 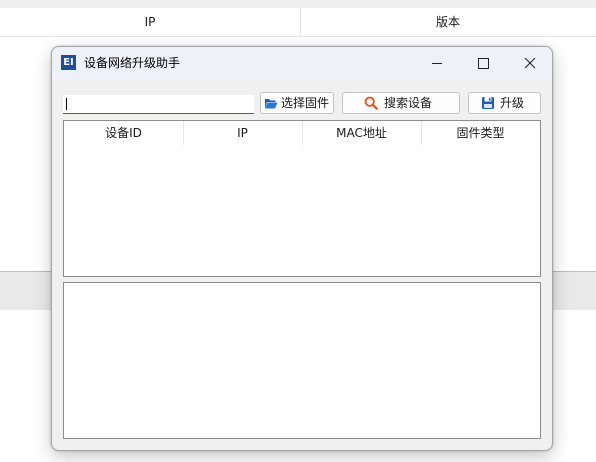 I want to click on search-icon, so click(x=371, y=103).